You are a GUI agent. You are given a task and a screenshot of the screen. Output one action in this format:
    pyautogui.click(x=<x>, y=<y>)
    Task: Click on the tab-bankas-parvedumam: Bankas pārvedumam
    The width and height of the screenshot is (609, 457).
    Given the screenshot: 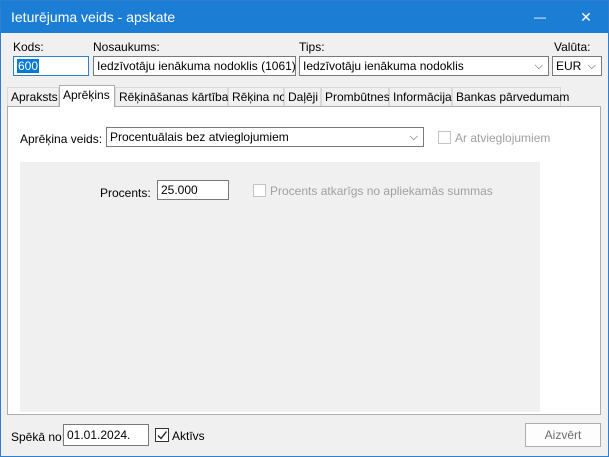 What is the action you would take?
    pyautogui.click(x=510, y=96)
    